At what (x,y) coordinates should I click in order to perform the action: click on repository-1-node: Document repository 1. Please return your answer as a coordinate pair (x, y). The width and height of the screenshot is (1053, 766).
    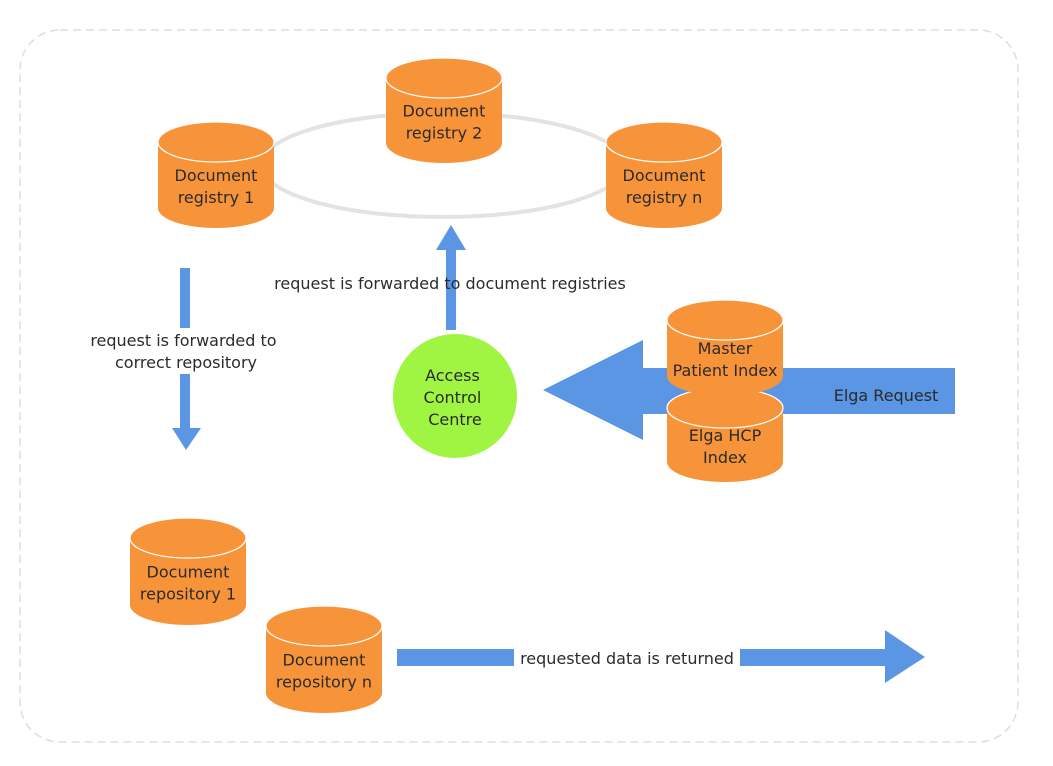
    Looking at the image, I should click on (188, 571).